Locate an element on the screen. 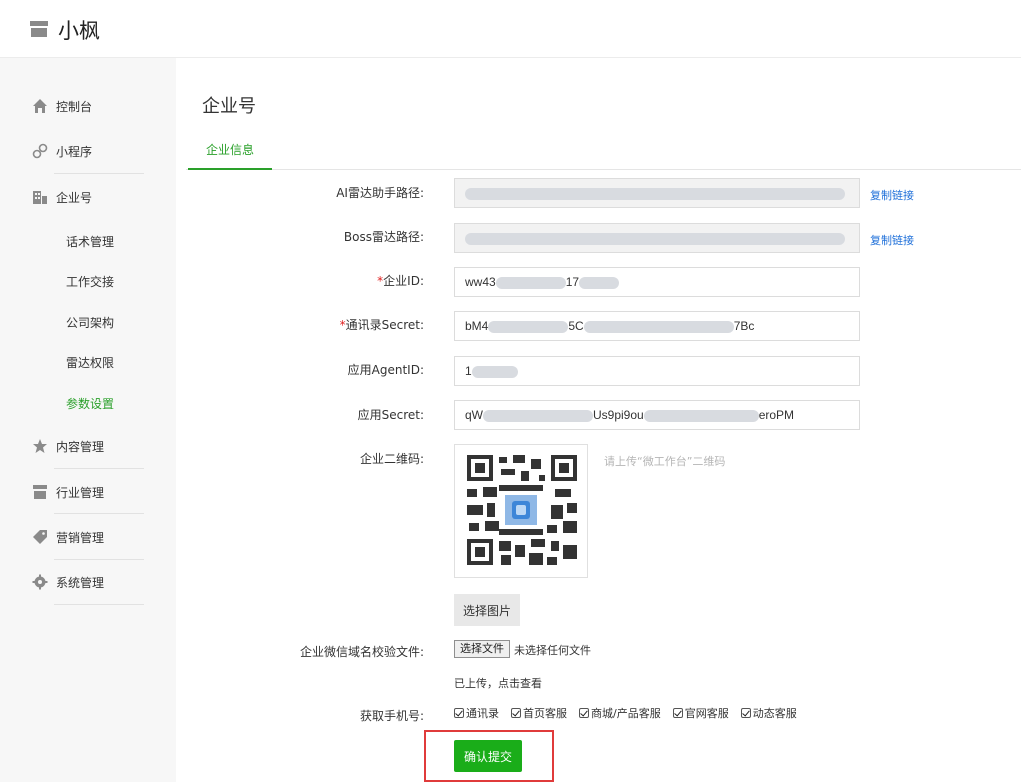 This screenshot has height=782, width=1021. sidebar-item-dashboard: 控制台 is located at coordinates (88, 106).